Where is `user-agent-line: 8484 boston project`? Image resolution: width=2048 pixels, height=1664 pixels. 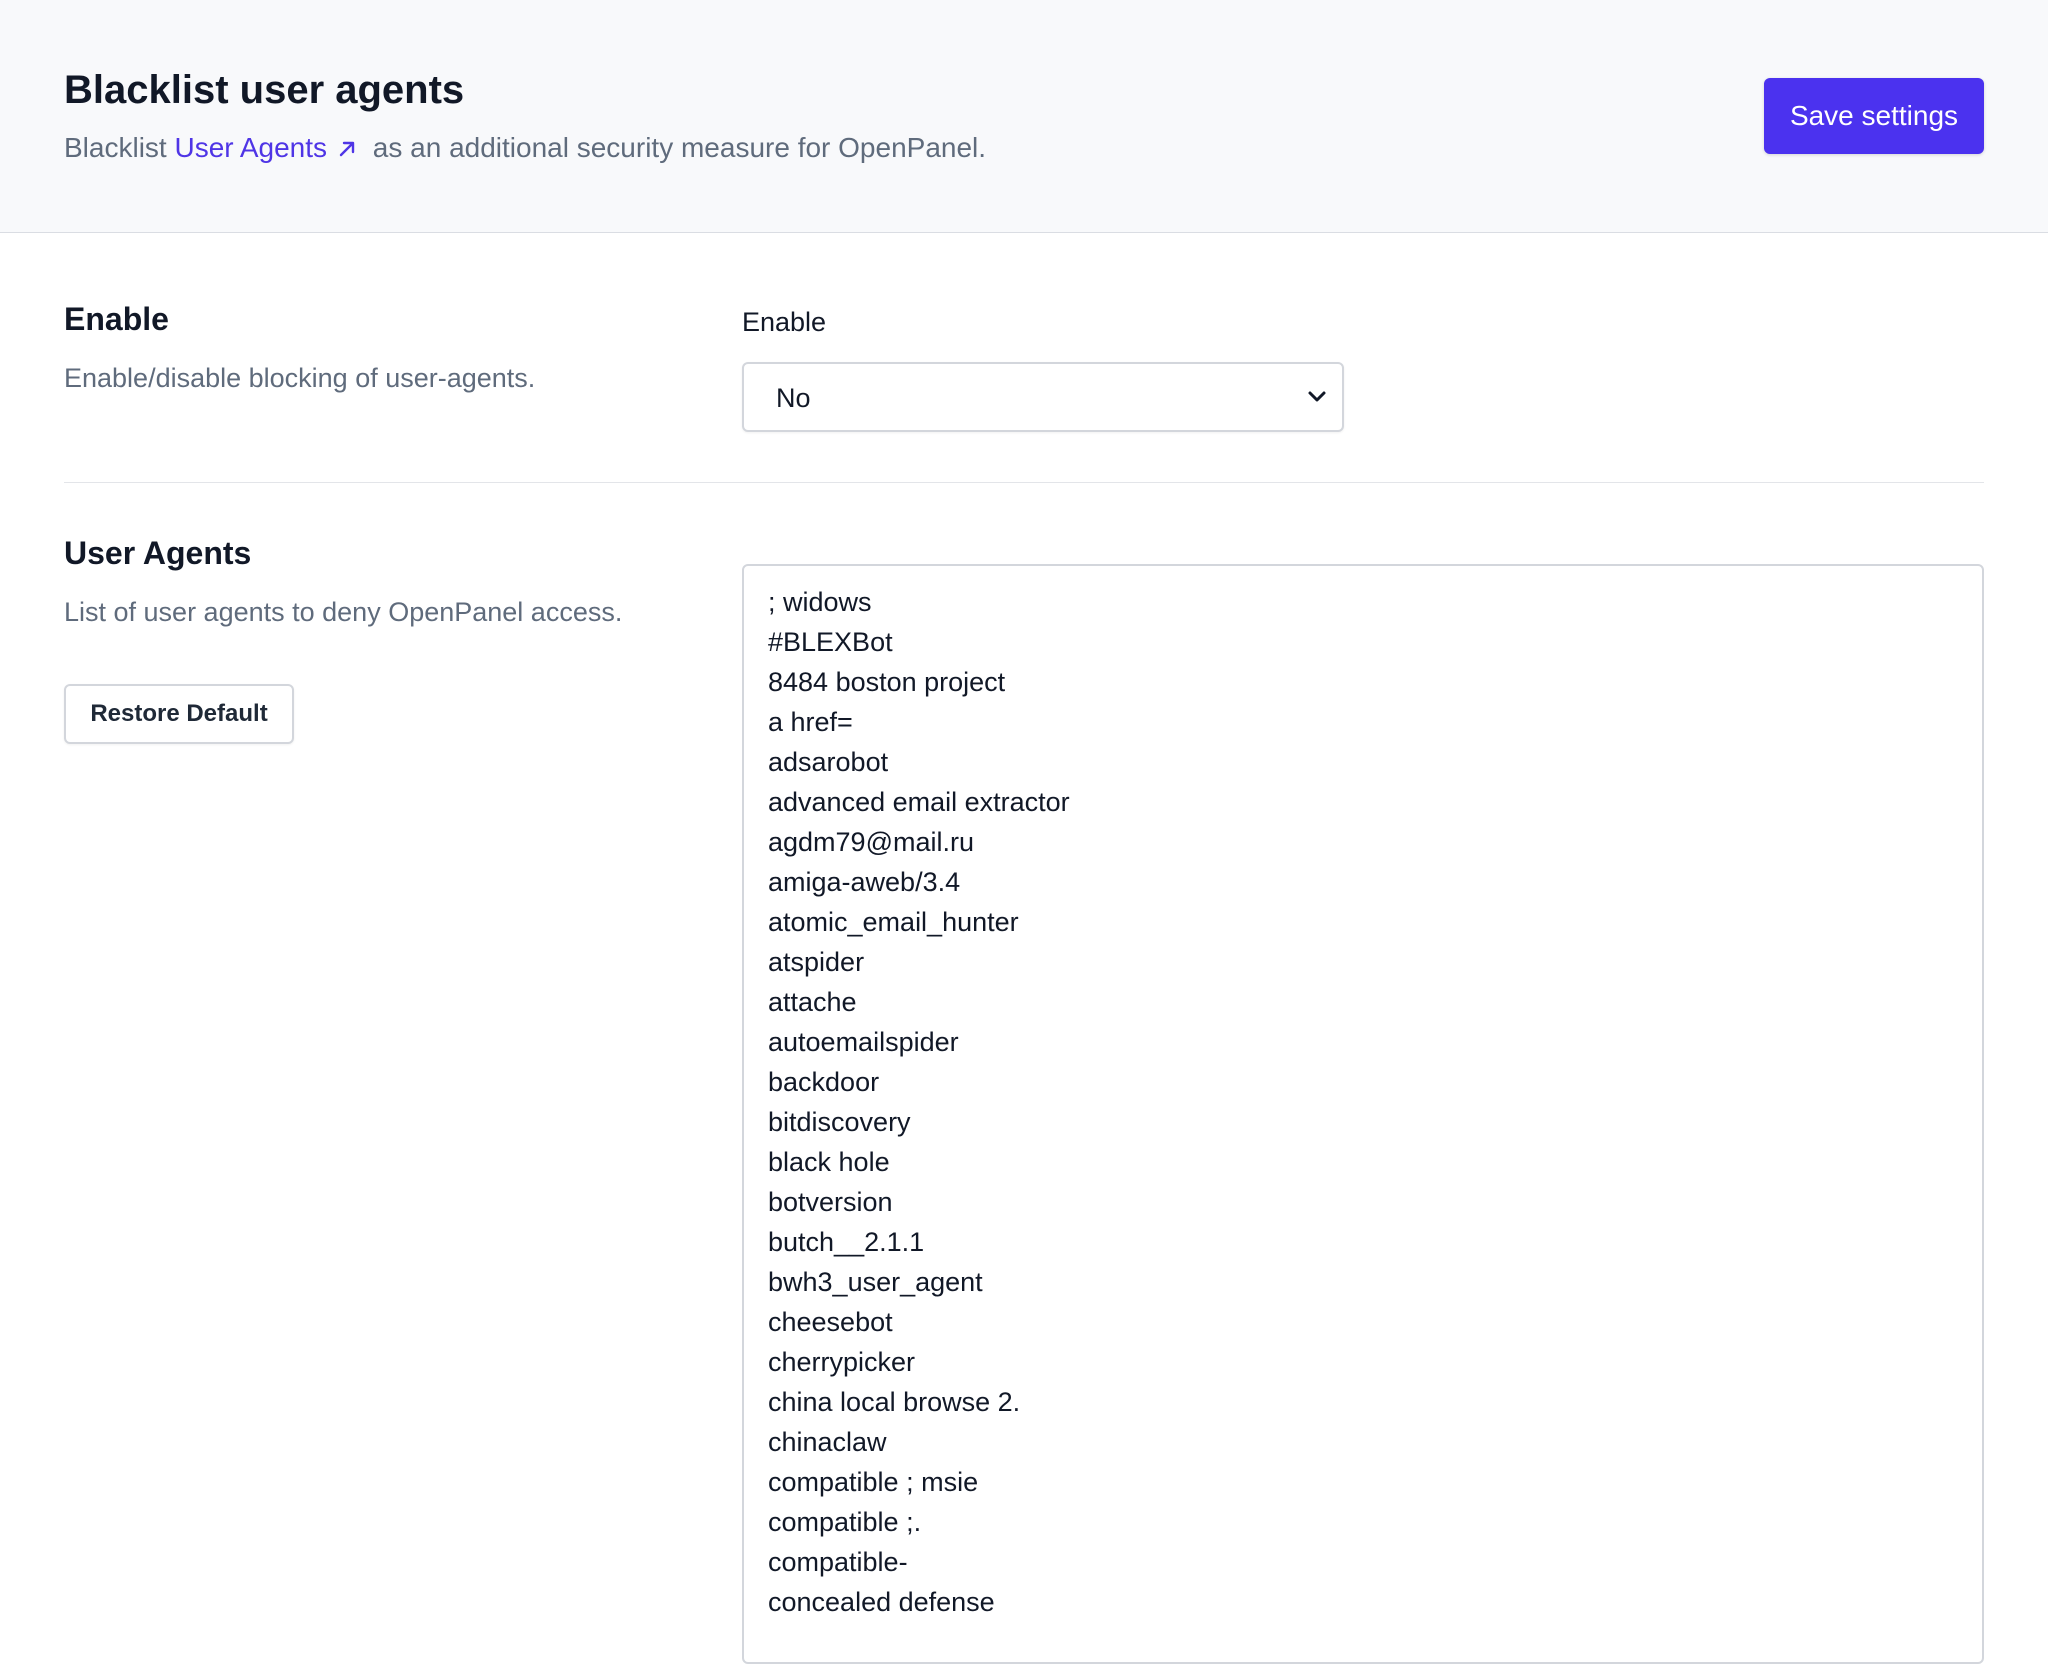 user-agent-line: 8484 boston project is located at coordinates (887, 682).